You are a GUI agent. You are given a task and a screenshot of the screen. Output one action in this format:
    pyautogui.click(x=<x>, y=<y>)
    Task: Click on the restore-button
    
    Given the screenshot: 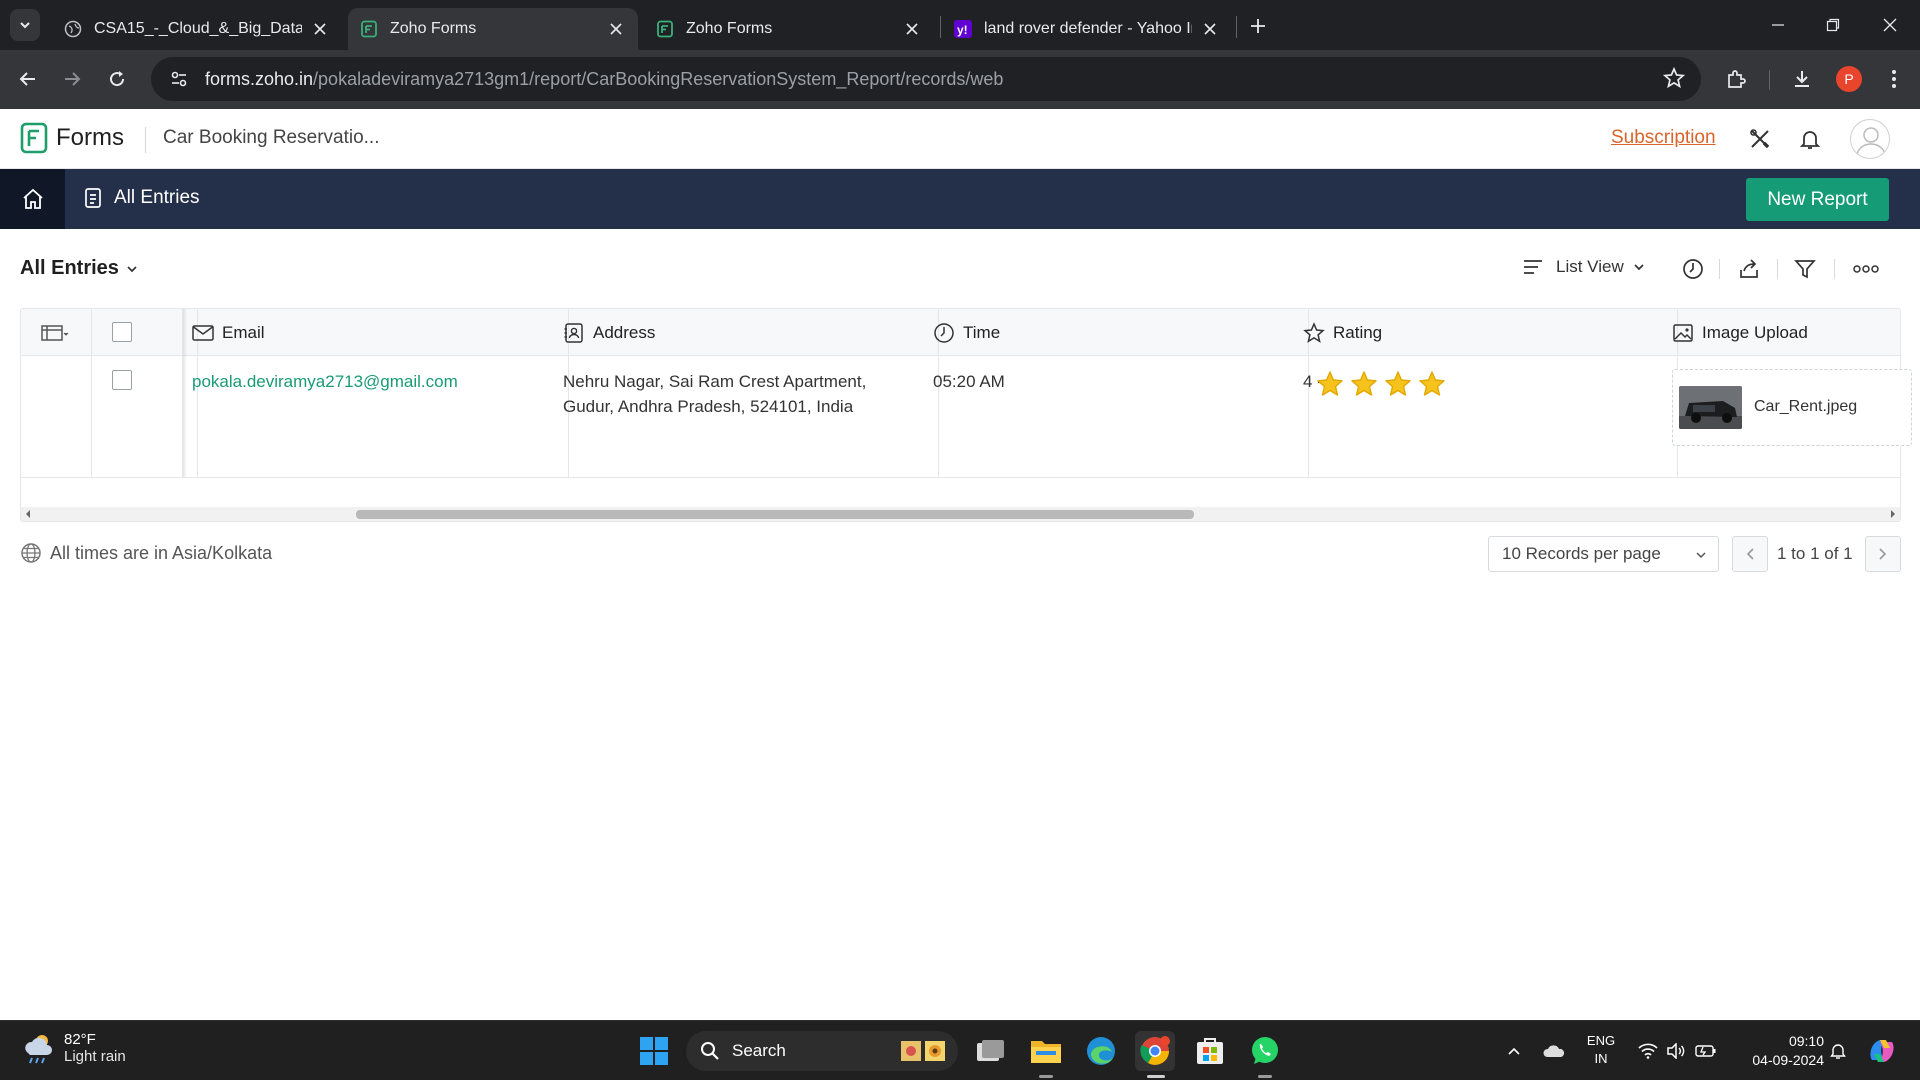 What is the action you would take?
    pyautogui.click(x=1833, y=25)
    